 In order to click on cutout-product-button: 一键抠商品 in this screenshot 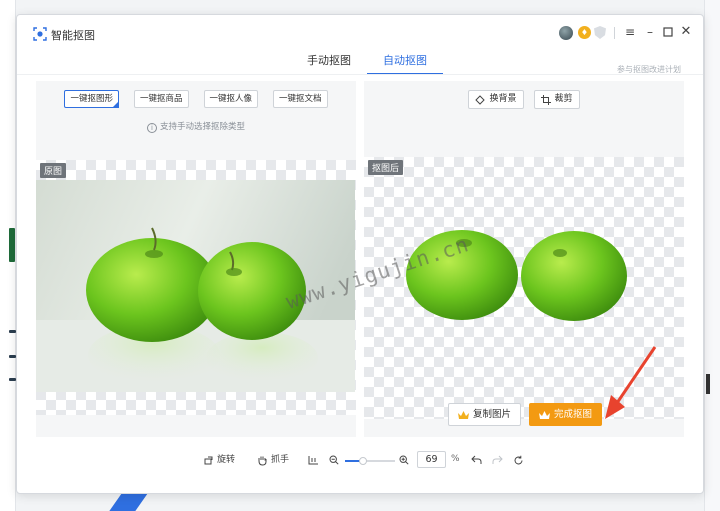, I will do `click(161, 99)`.